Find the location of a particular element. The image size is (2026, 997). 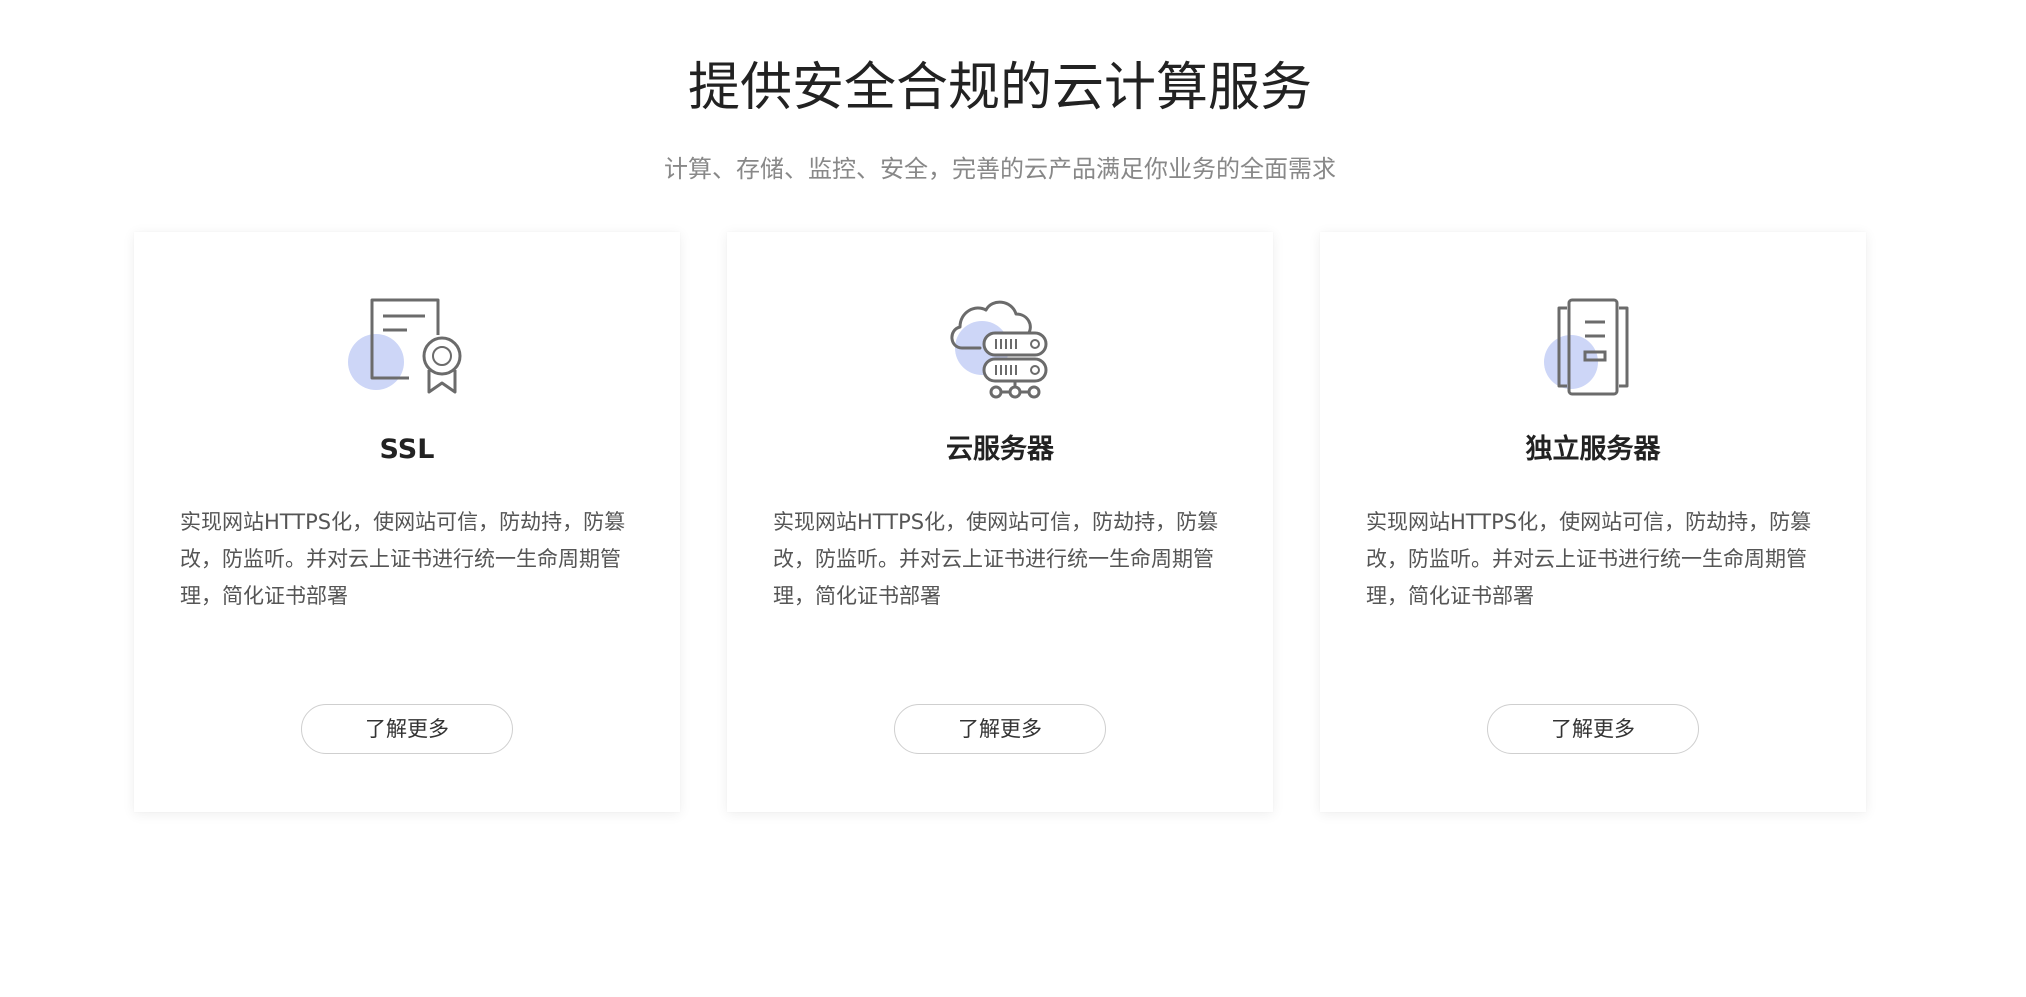

section-title: 提供安全合规的云计算服务 is located at coordinates (999, 88).